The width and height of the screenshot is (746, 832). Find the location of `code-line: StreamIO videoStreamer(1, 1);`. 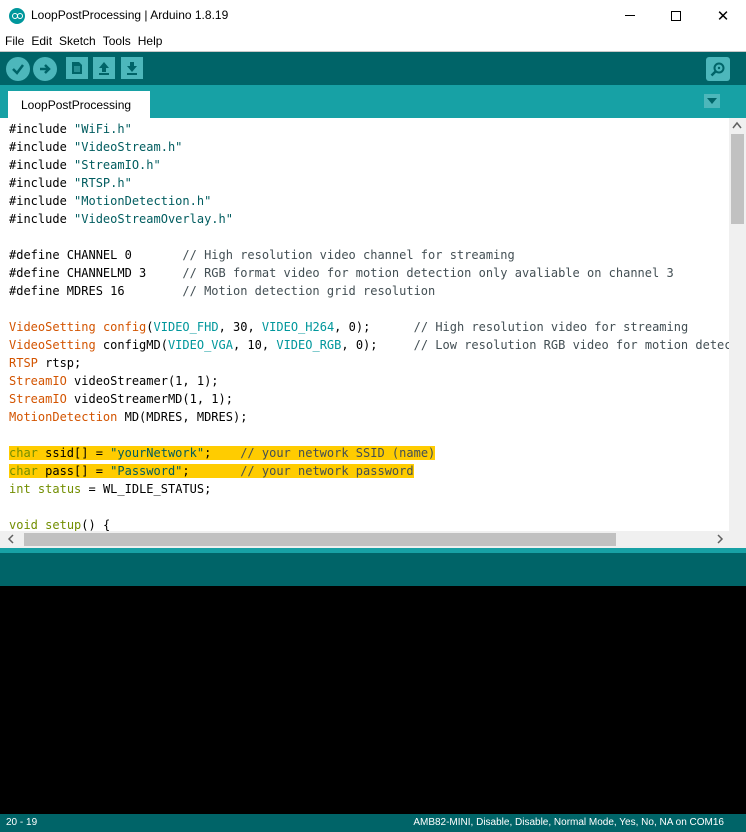

code-line: StreamIO videoStreamer(1, 1); is located at coordinates (114, 381).